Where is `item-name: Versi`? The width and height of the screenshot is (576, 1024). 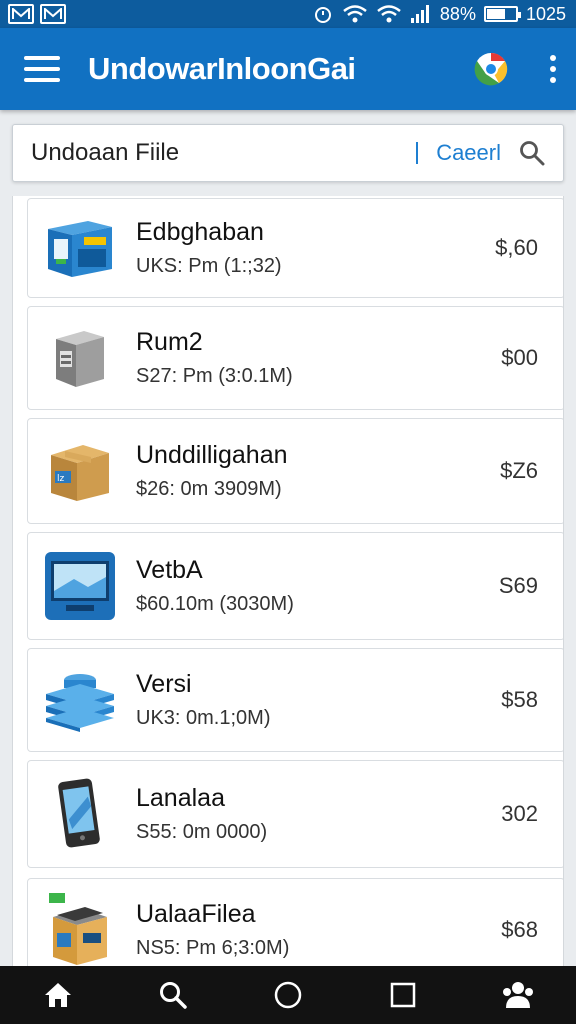 item-name: Versi is located at coordinates (164, 684).